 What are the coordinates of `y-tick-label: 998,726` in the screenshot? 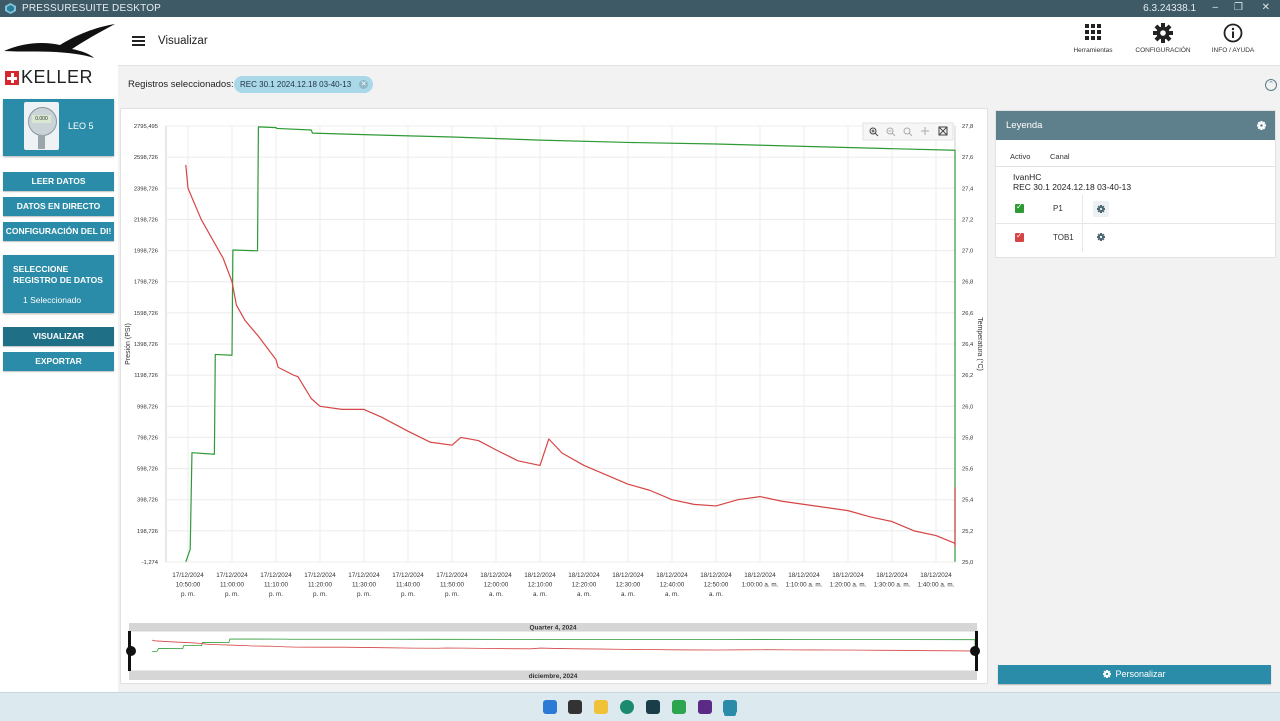 It's located at (147, 407).